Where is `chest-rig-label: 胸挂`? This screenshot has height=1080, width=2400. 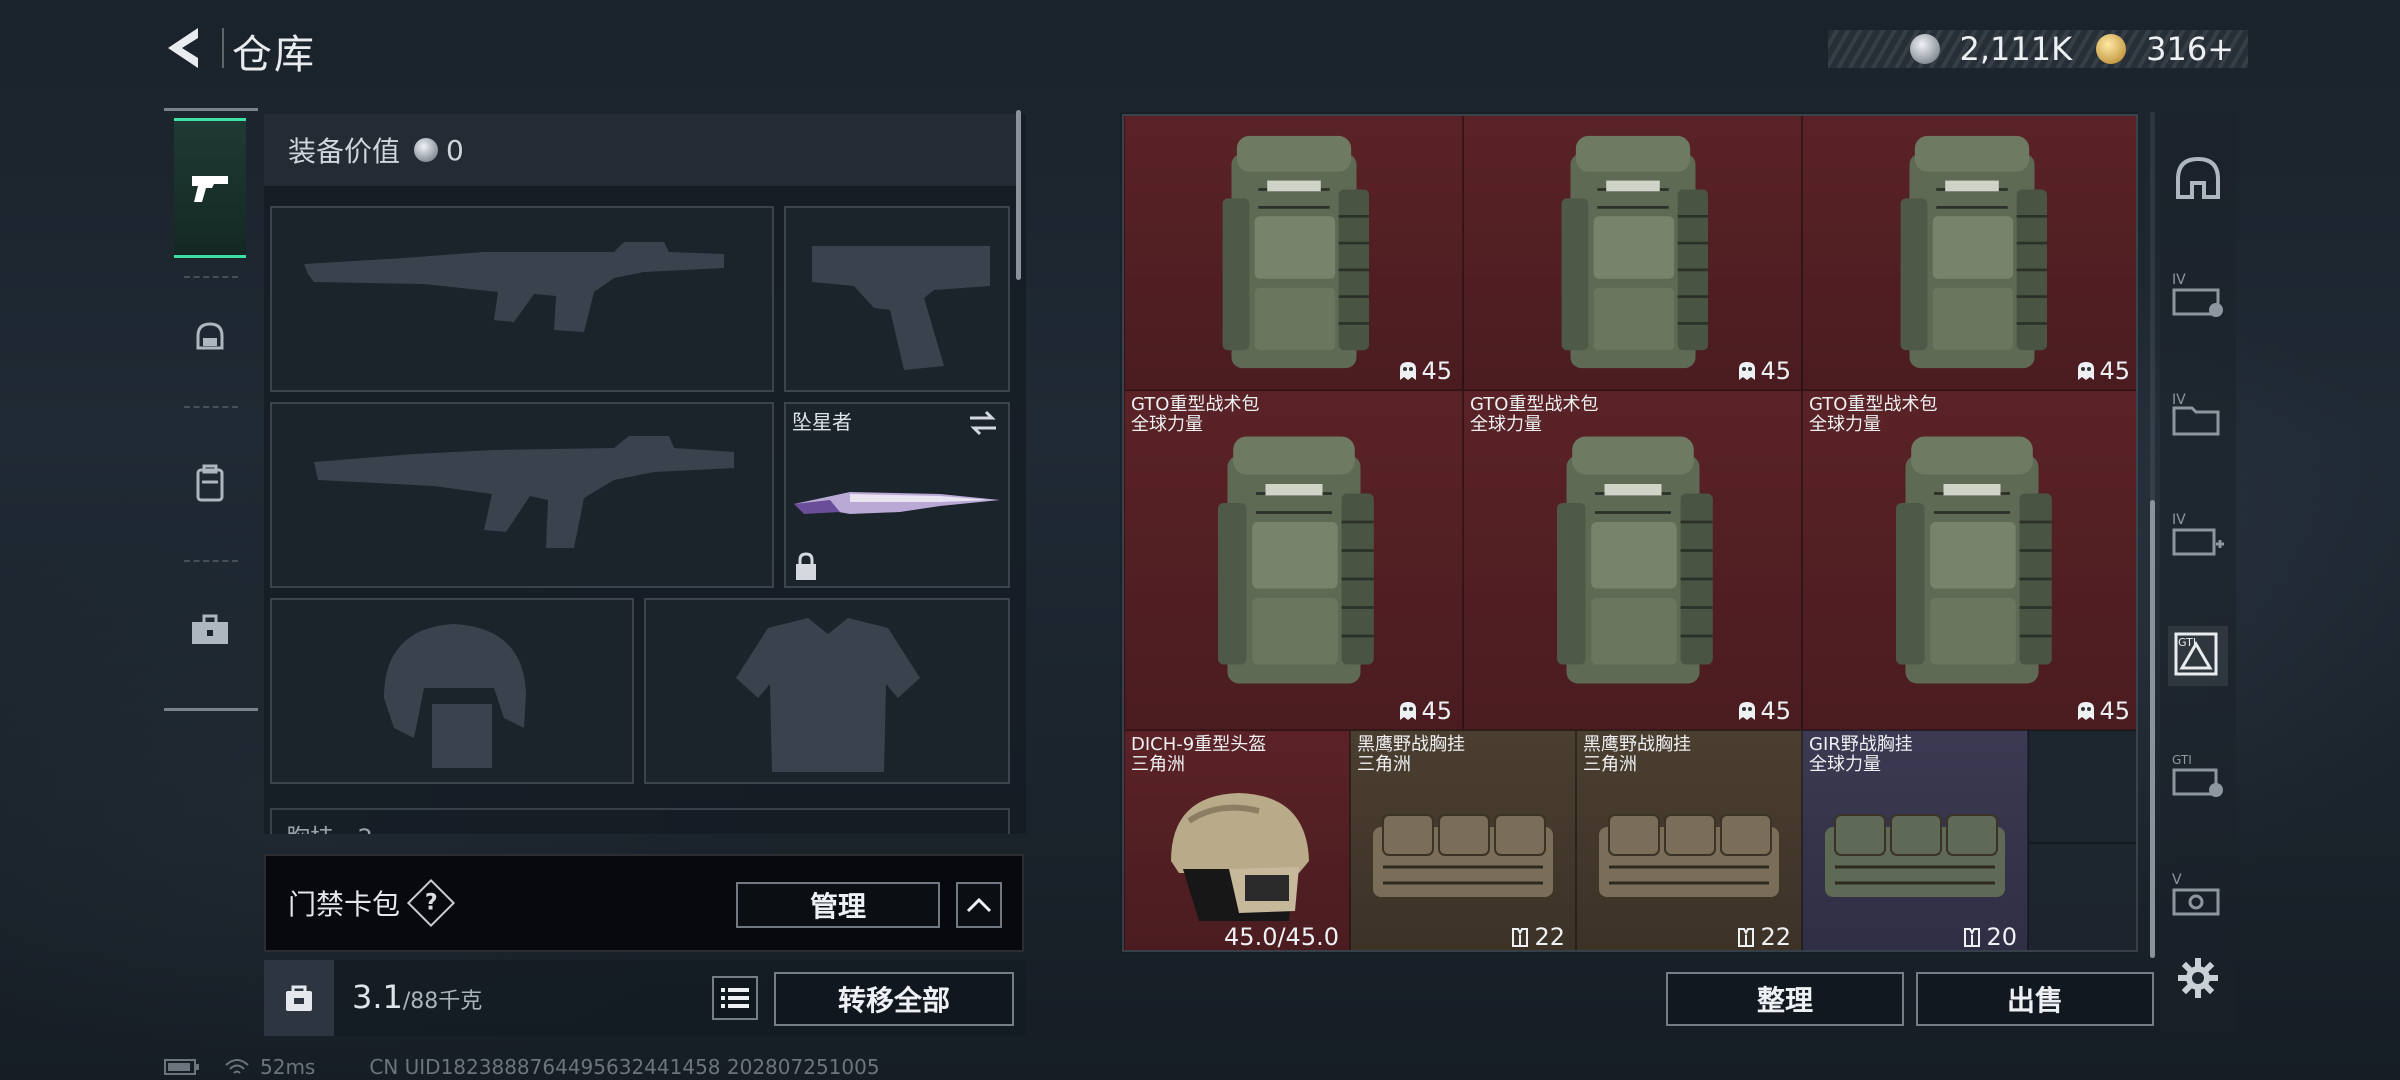
chest-rig-label: 胸挂 is located at coordinates (310, 829).